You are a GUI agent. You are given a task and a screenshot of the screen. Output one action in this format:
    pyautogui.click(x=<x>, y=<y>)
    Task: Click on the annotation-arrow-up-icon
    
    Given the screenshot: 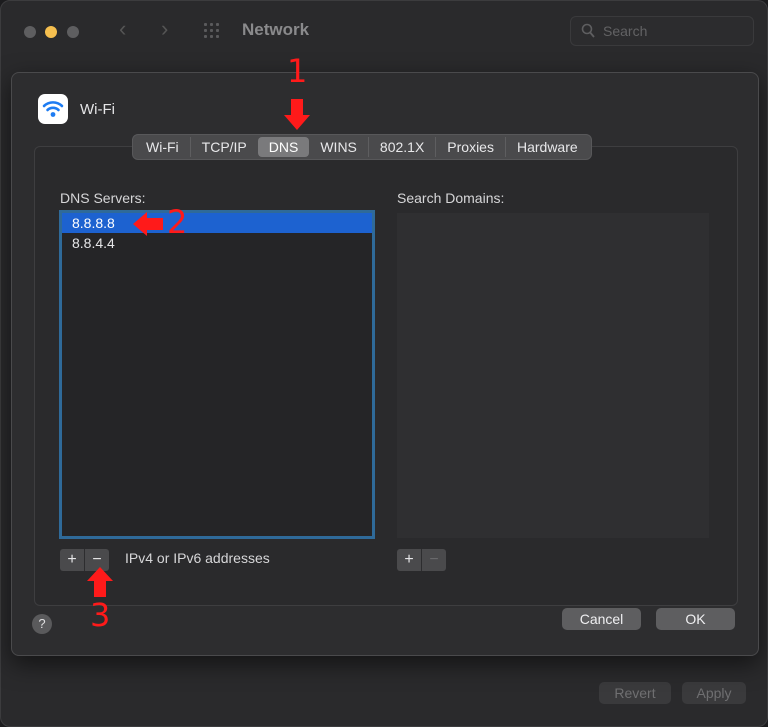 What is the action you would take?
    pyautogui.click(x=100, y=582)
    